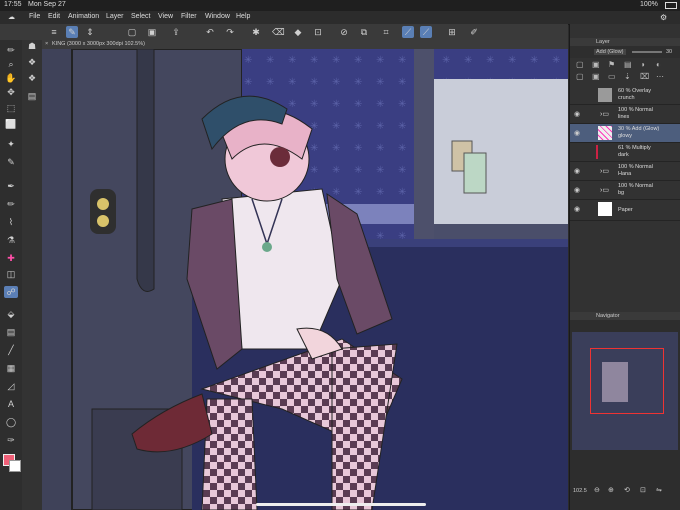 The width and height of the screenshot is (680, 510). I want to click on ruler-tool-icon: ◿, so click(11, 386).